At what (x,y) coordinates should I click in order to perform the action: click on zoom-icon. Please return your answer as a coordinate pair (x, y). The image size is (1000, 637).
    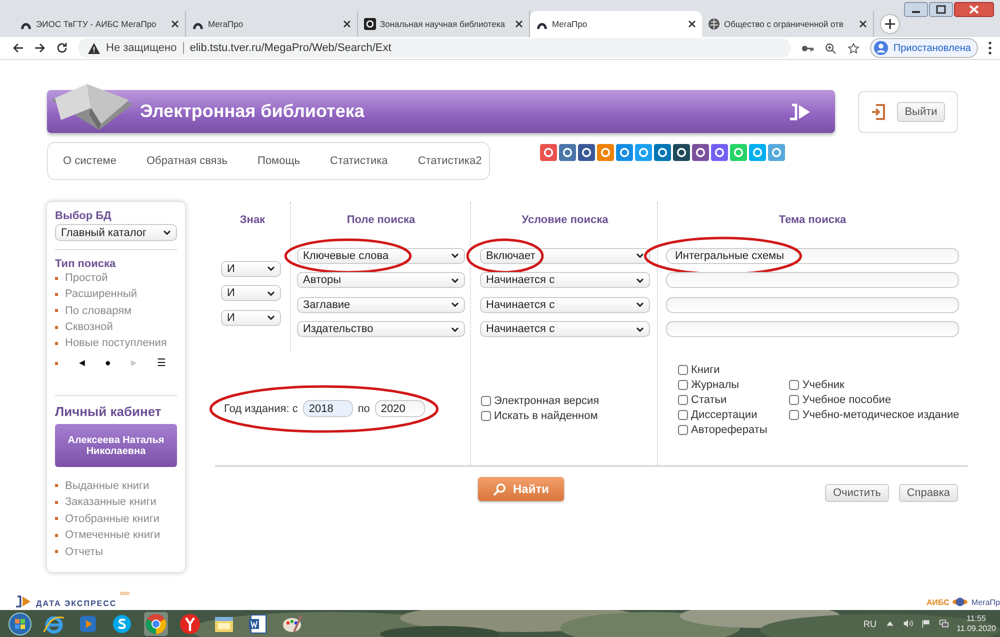
    Looking at the image, I should click on (831, 48).